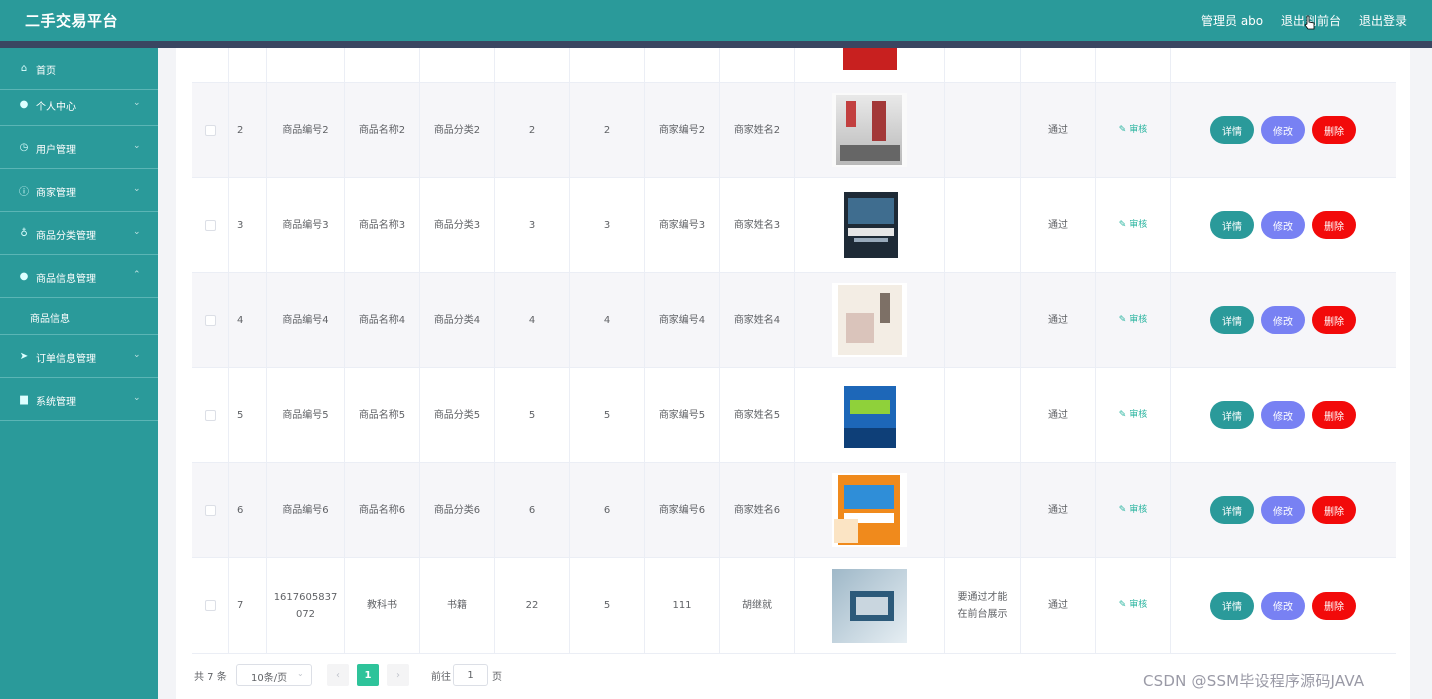 The image size is (1432, 699). Describe the element at coordinates (607, 320) in the screenshot. I see `product-value: 4` at that location.